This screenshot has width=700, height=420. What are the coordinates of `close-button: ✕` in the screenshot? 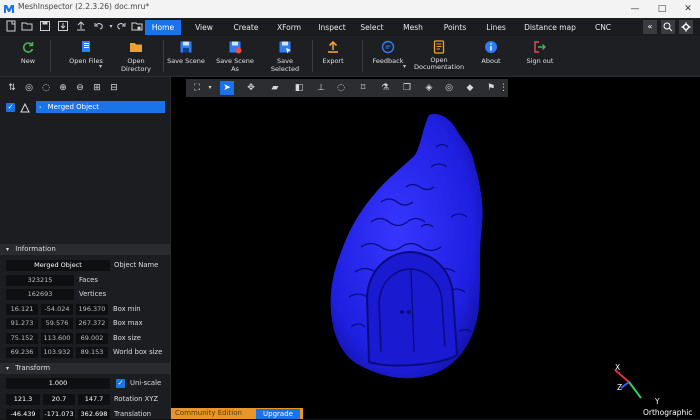 It's located at (688, 9).